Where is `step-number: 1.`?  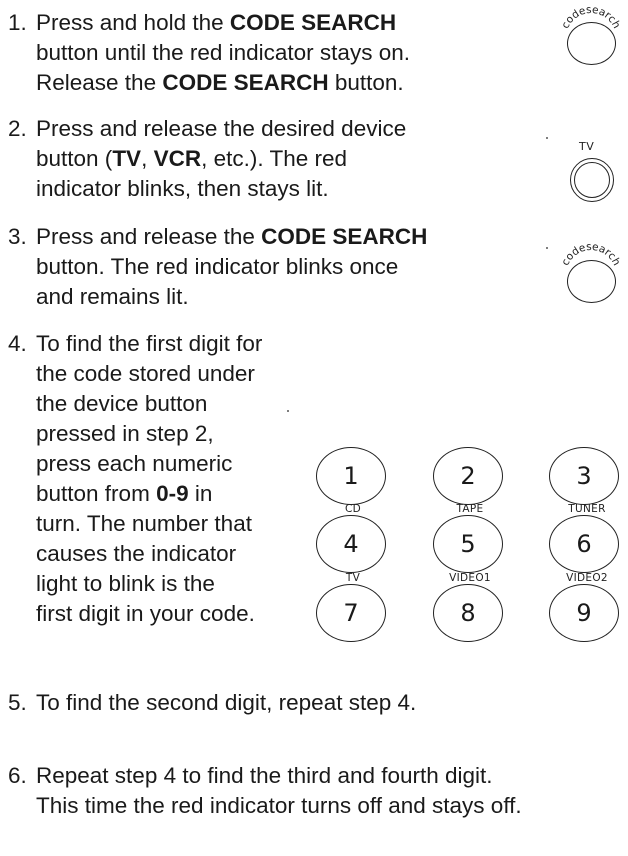 step-number: 1. is located at coordinates (17, 22).